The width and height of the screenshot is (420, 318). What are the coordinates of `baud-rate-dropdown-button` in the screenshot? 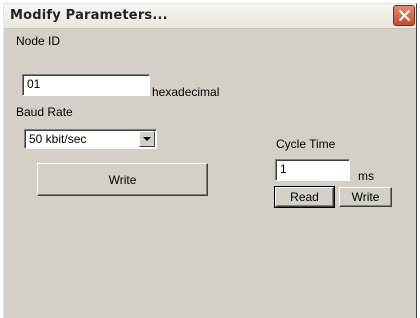 It's located at (147, 139).